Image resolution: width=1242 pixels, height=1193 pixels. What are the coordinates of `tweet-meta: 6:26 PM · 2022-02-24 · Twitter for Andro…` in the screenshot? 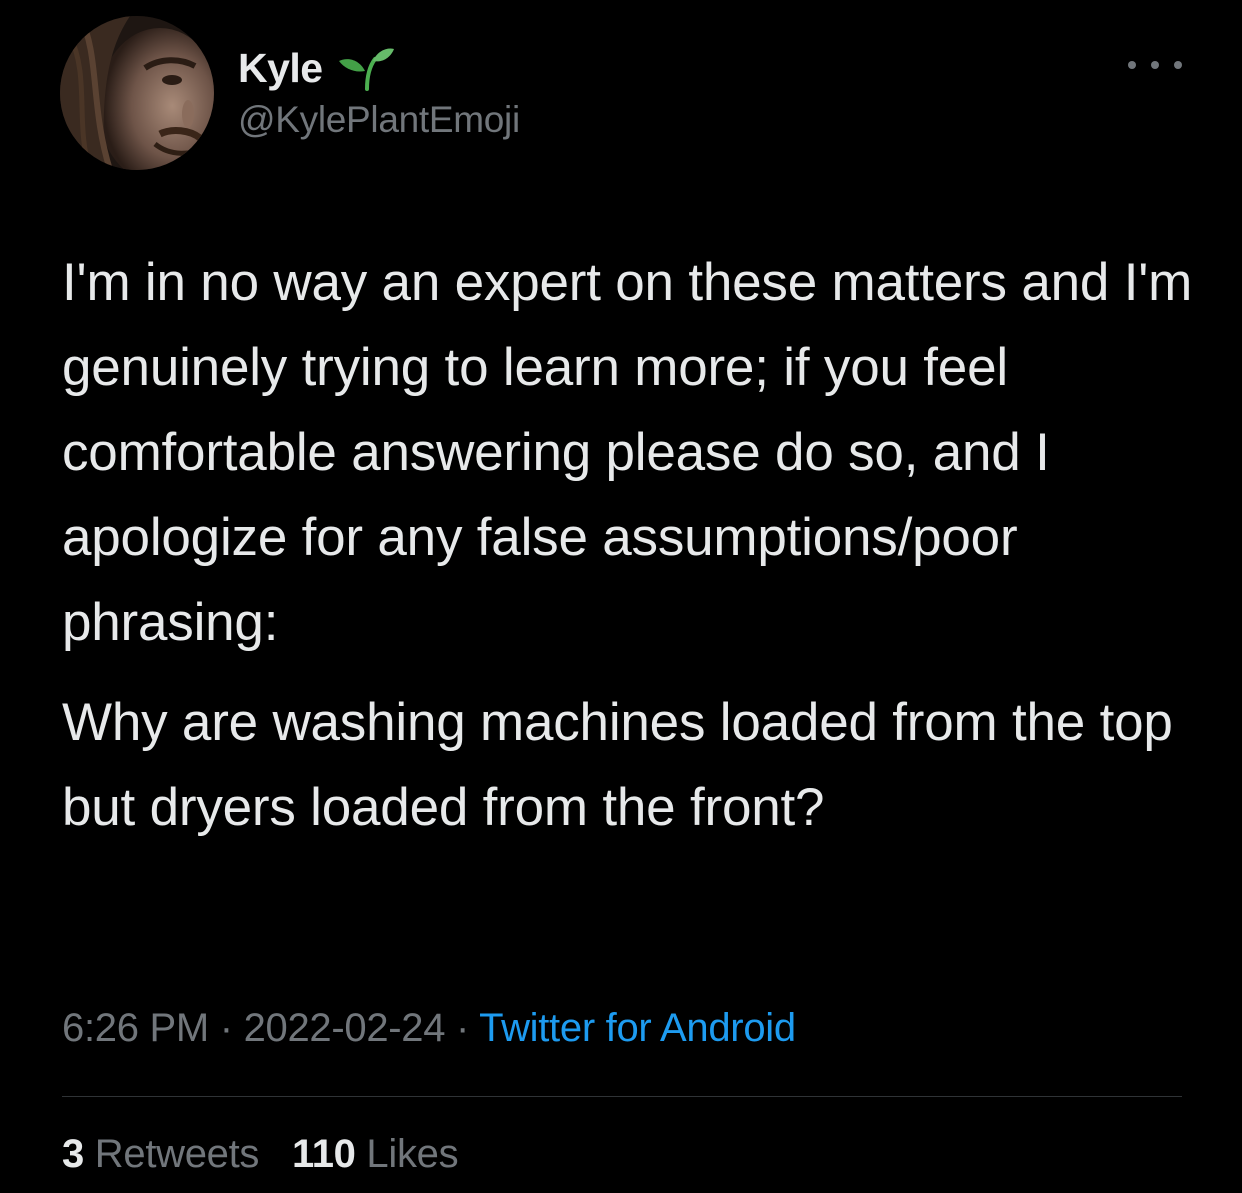 It's located at (429, 1028).